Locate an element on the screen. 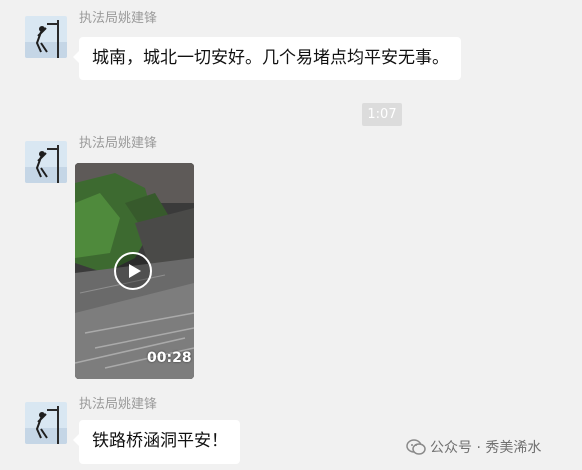 This screenshot has width=582, height=470. video-message: 00:28 is located at coordinates (134, 271).